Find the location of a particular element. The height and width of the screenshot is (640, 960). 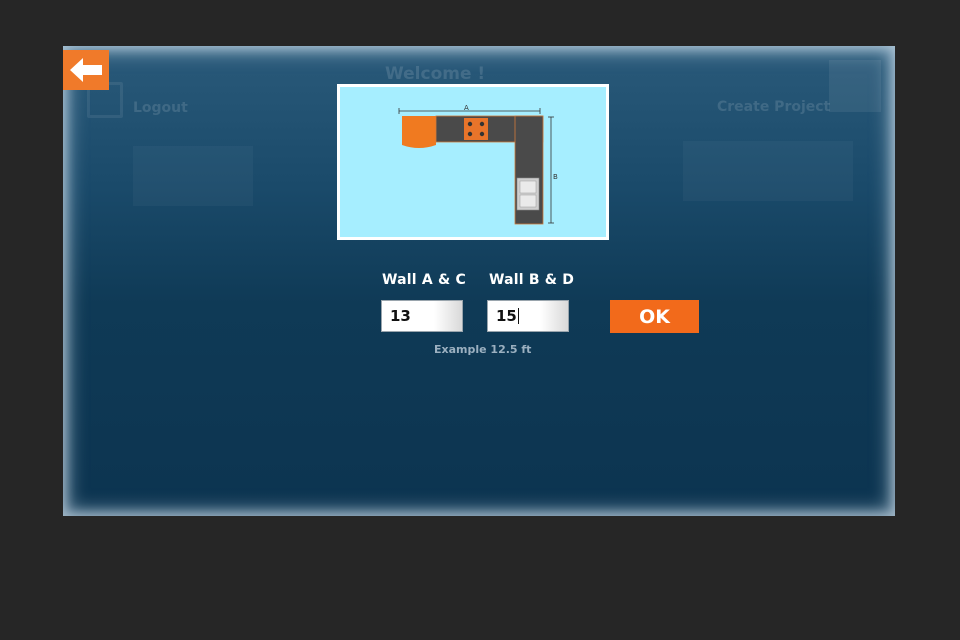

l-shaped-kitchen-diagram: A B is located at coordinates (478, 164).